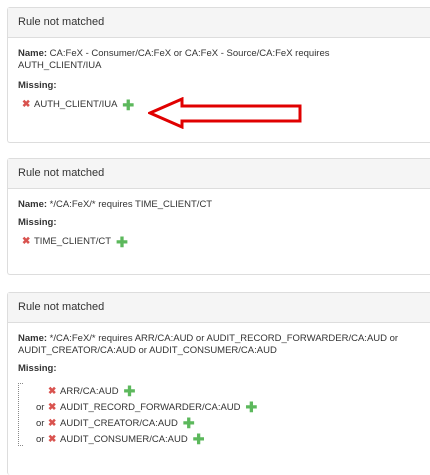  I want to click on requirement-label: AUTH_CLIENT/IUA, so click(76, 104).